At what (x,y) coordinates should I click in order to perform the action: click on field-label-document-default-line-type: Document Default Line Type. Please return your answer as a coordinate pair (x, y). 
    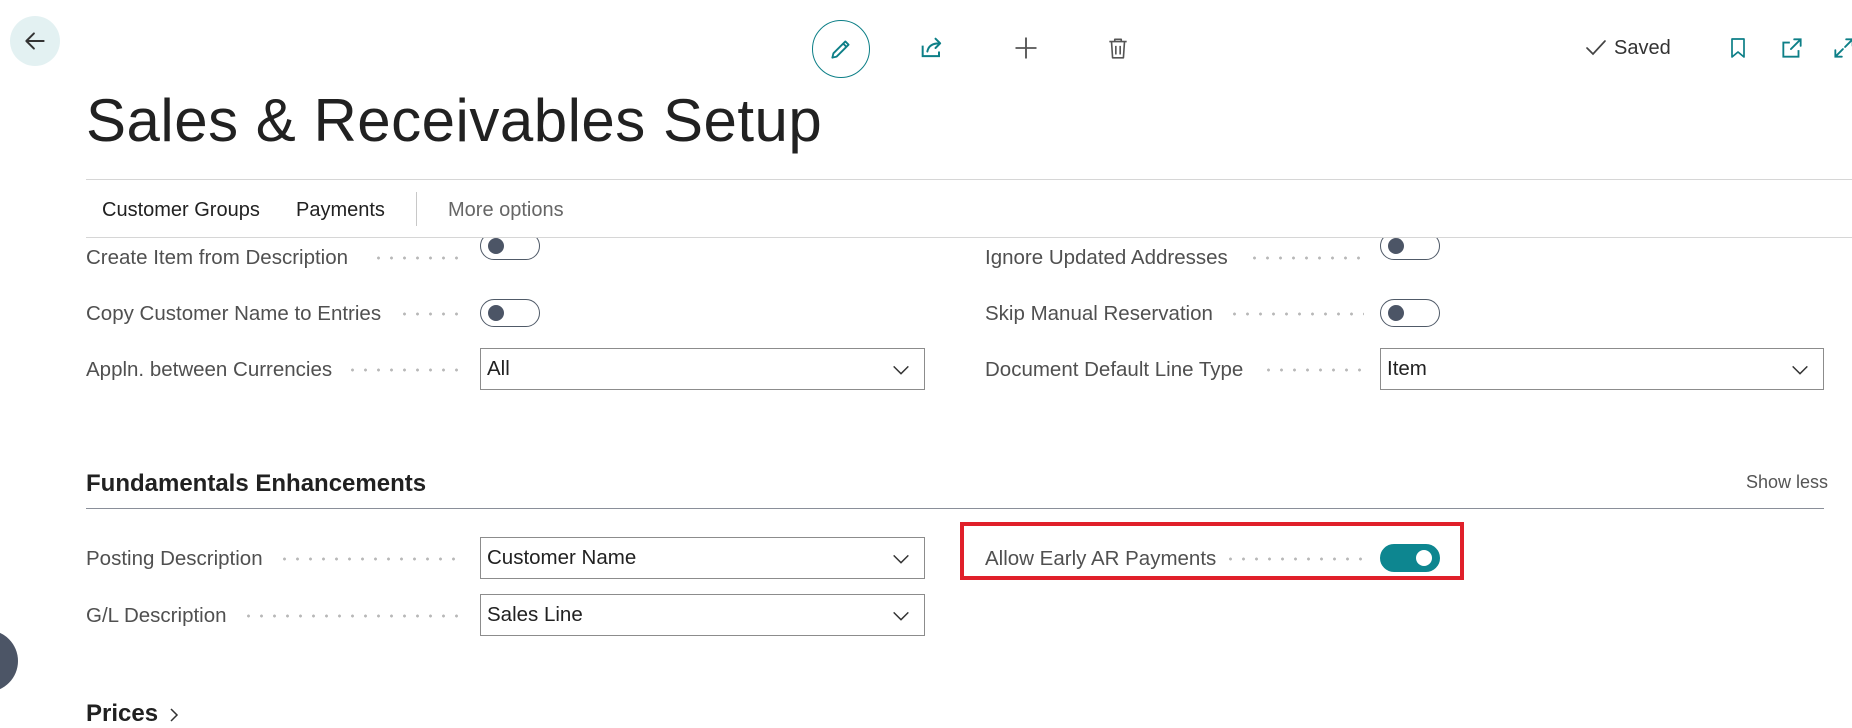
    Looking at the image, I should click on (1114, 369).